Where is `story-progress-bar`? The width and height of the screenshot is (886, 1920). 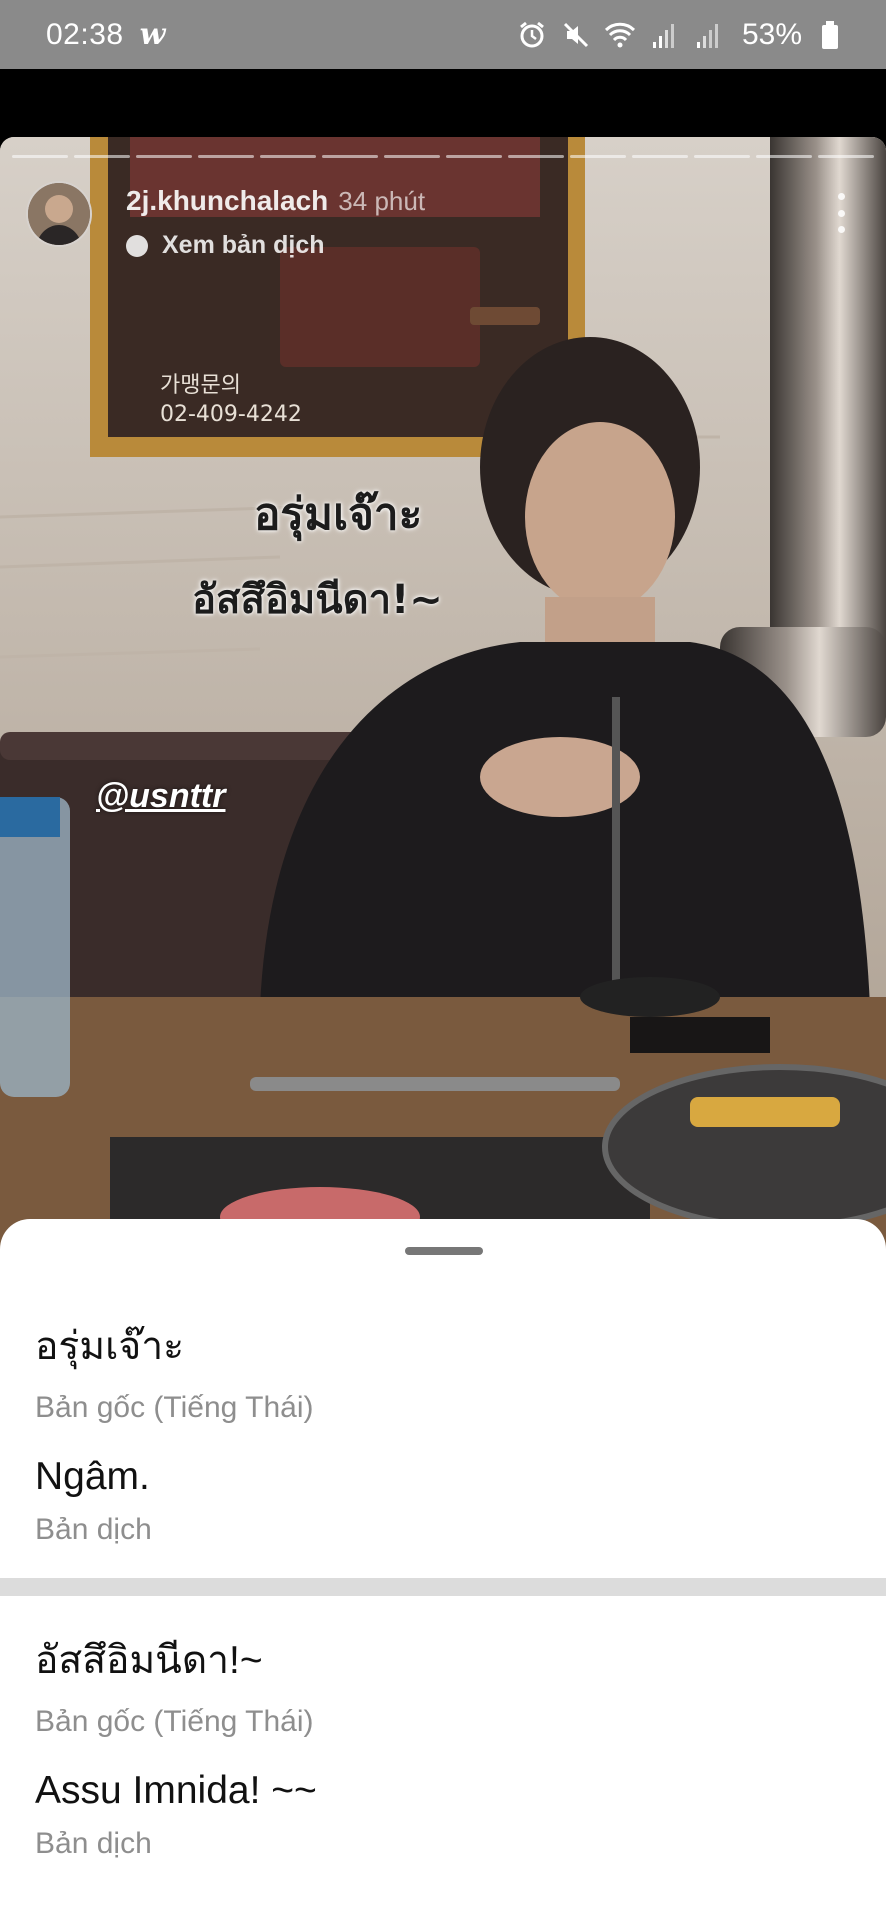 story-progress-bar is located at coordinates (443, 156).